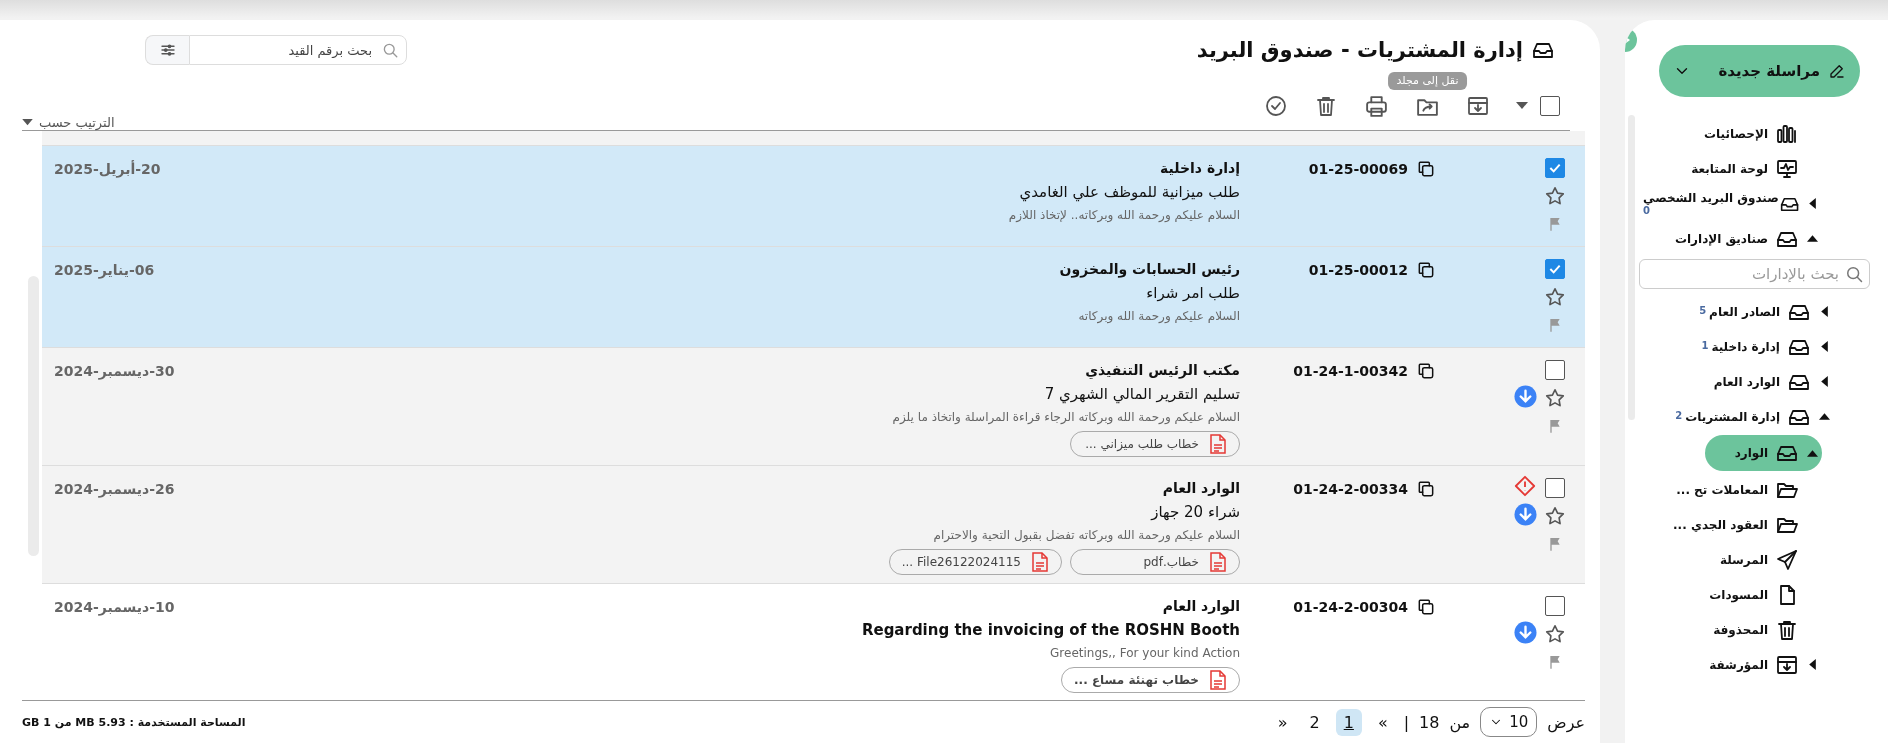 The width and height of the screenshot is (1888, 743). I want to click on reference-number: 01-24-1-00342, so click(1350, 371).